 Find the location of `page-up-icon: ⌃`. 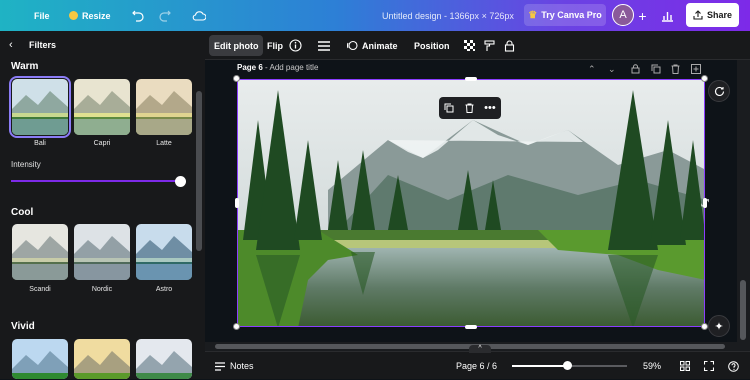

page-up-icon: ⌃ is located at coordinates (592, 69).